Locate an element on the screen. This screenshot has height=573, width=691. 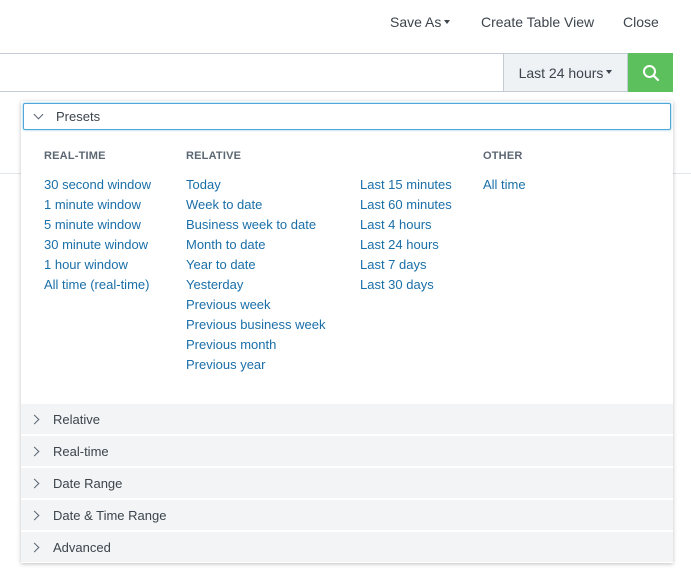
save-as-menu: Save As is located at coordinates (420, 22).